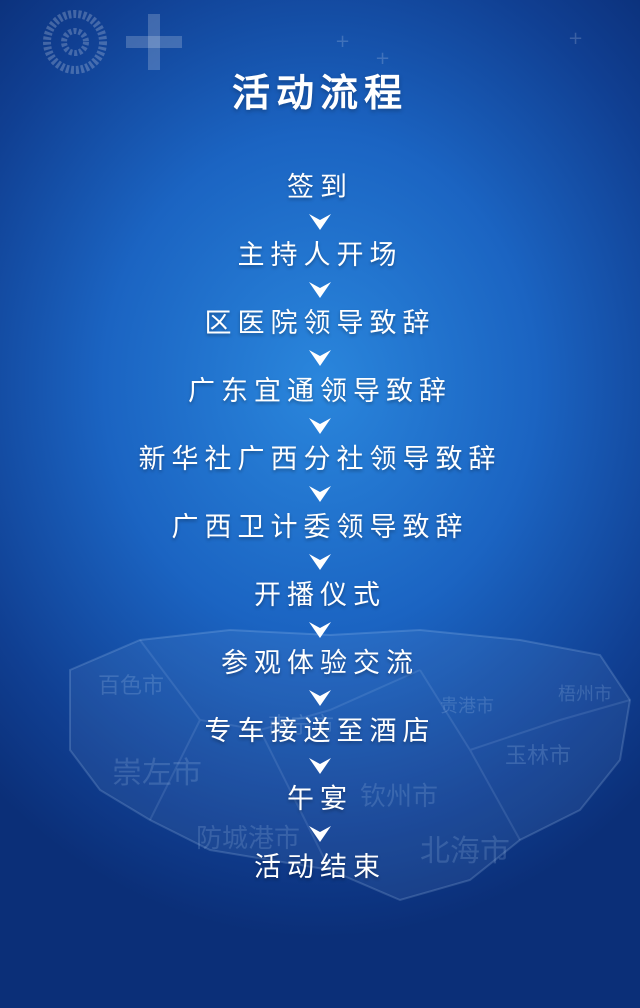 This screenshot has width=640, height=1008. What do you see at coordinates (320, 731) in the screenshot?
I see `flow-step-shuttle-to-hotel: 专车接送至酒店` at bounding box center [320, 731].